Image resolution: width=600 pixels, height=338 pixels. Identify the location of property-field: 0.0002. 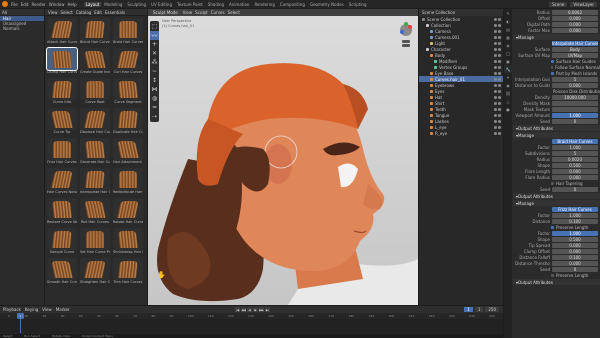
(575, 12).